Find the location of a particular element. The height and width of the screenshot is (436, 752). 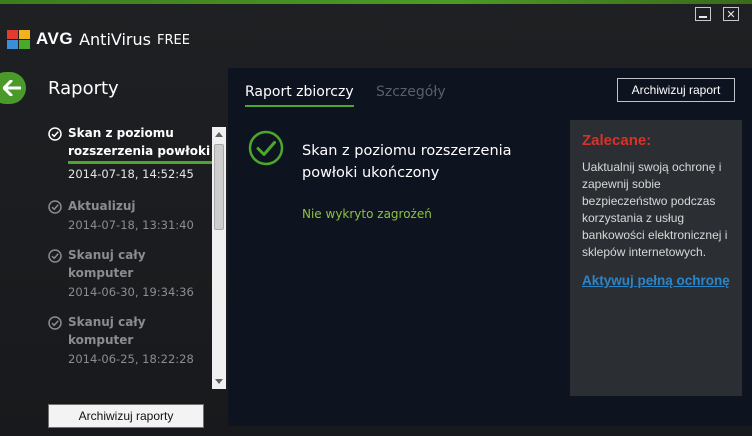

scroll-up-arrow-icon is located at coordinates (219, 134).